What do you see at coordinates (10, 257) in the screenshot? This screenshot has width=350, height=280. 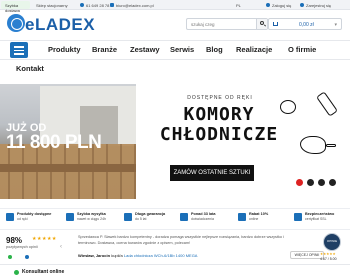 I see `ceneo-icon` at bounding box center [10, 257].